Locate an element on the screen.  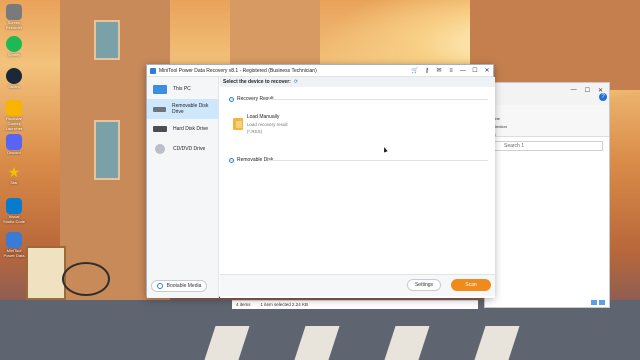
explorer-minimize-button: — is located at coordinates (574, 94).